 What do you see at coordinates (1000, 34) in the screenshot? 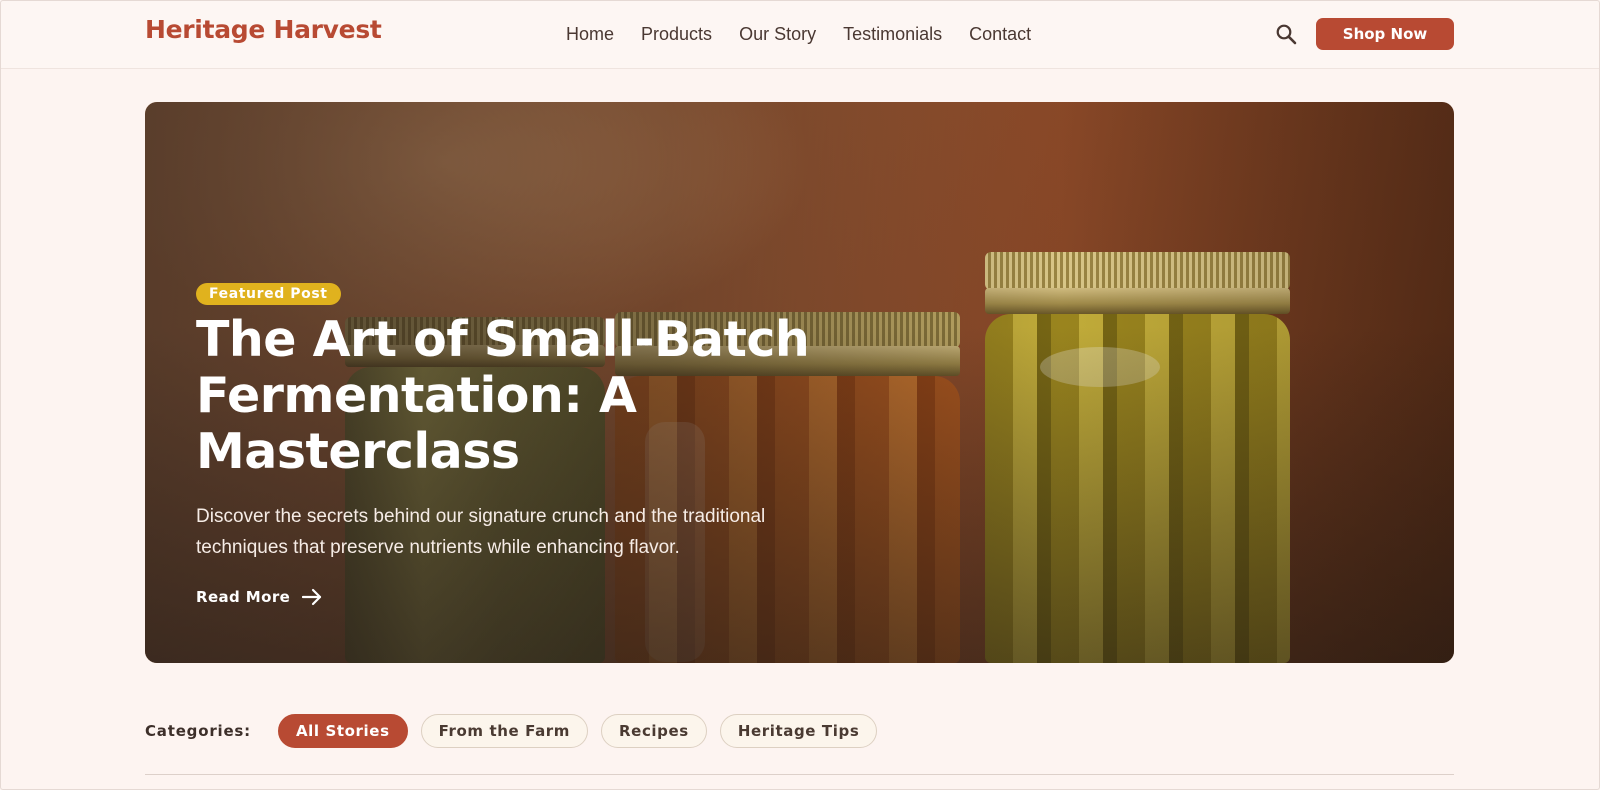
I see `nav-item-contact: Contact` at bounding box center [1000, 34].